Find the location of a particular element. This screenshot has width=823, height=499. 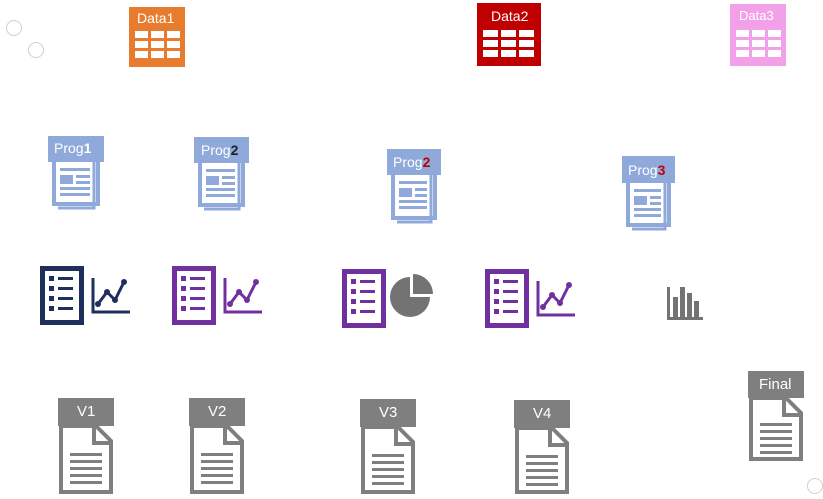

bar-chart-icon is located at coordinates (685, 303).